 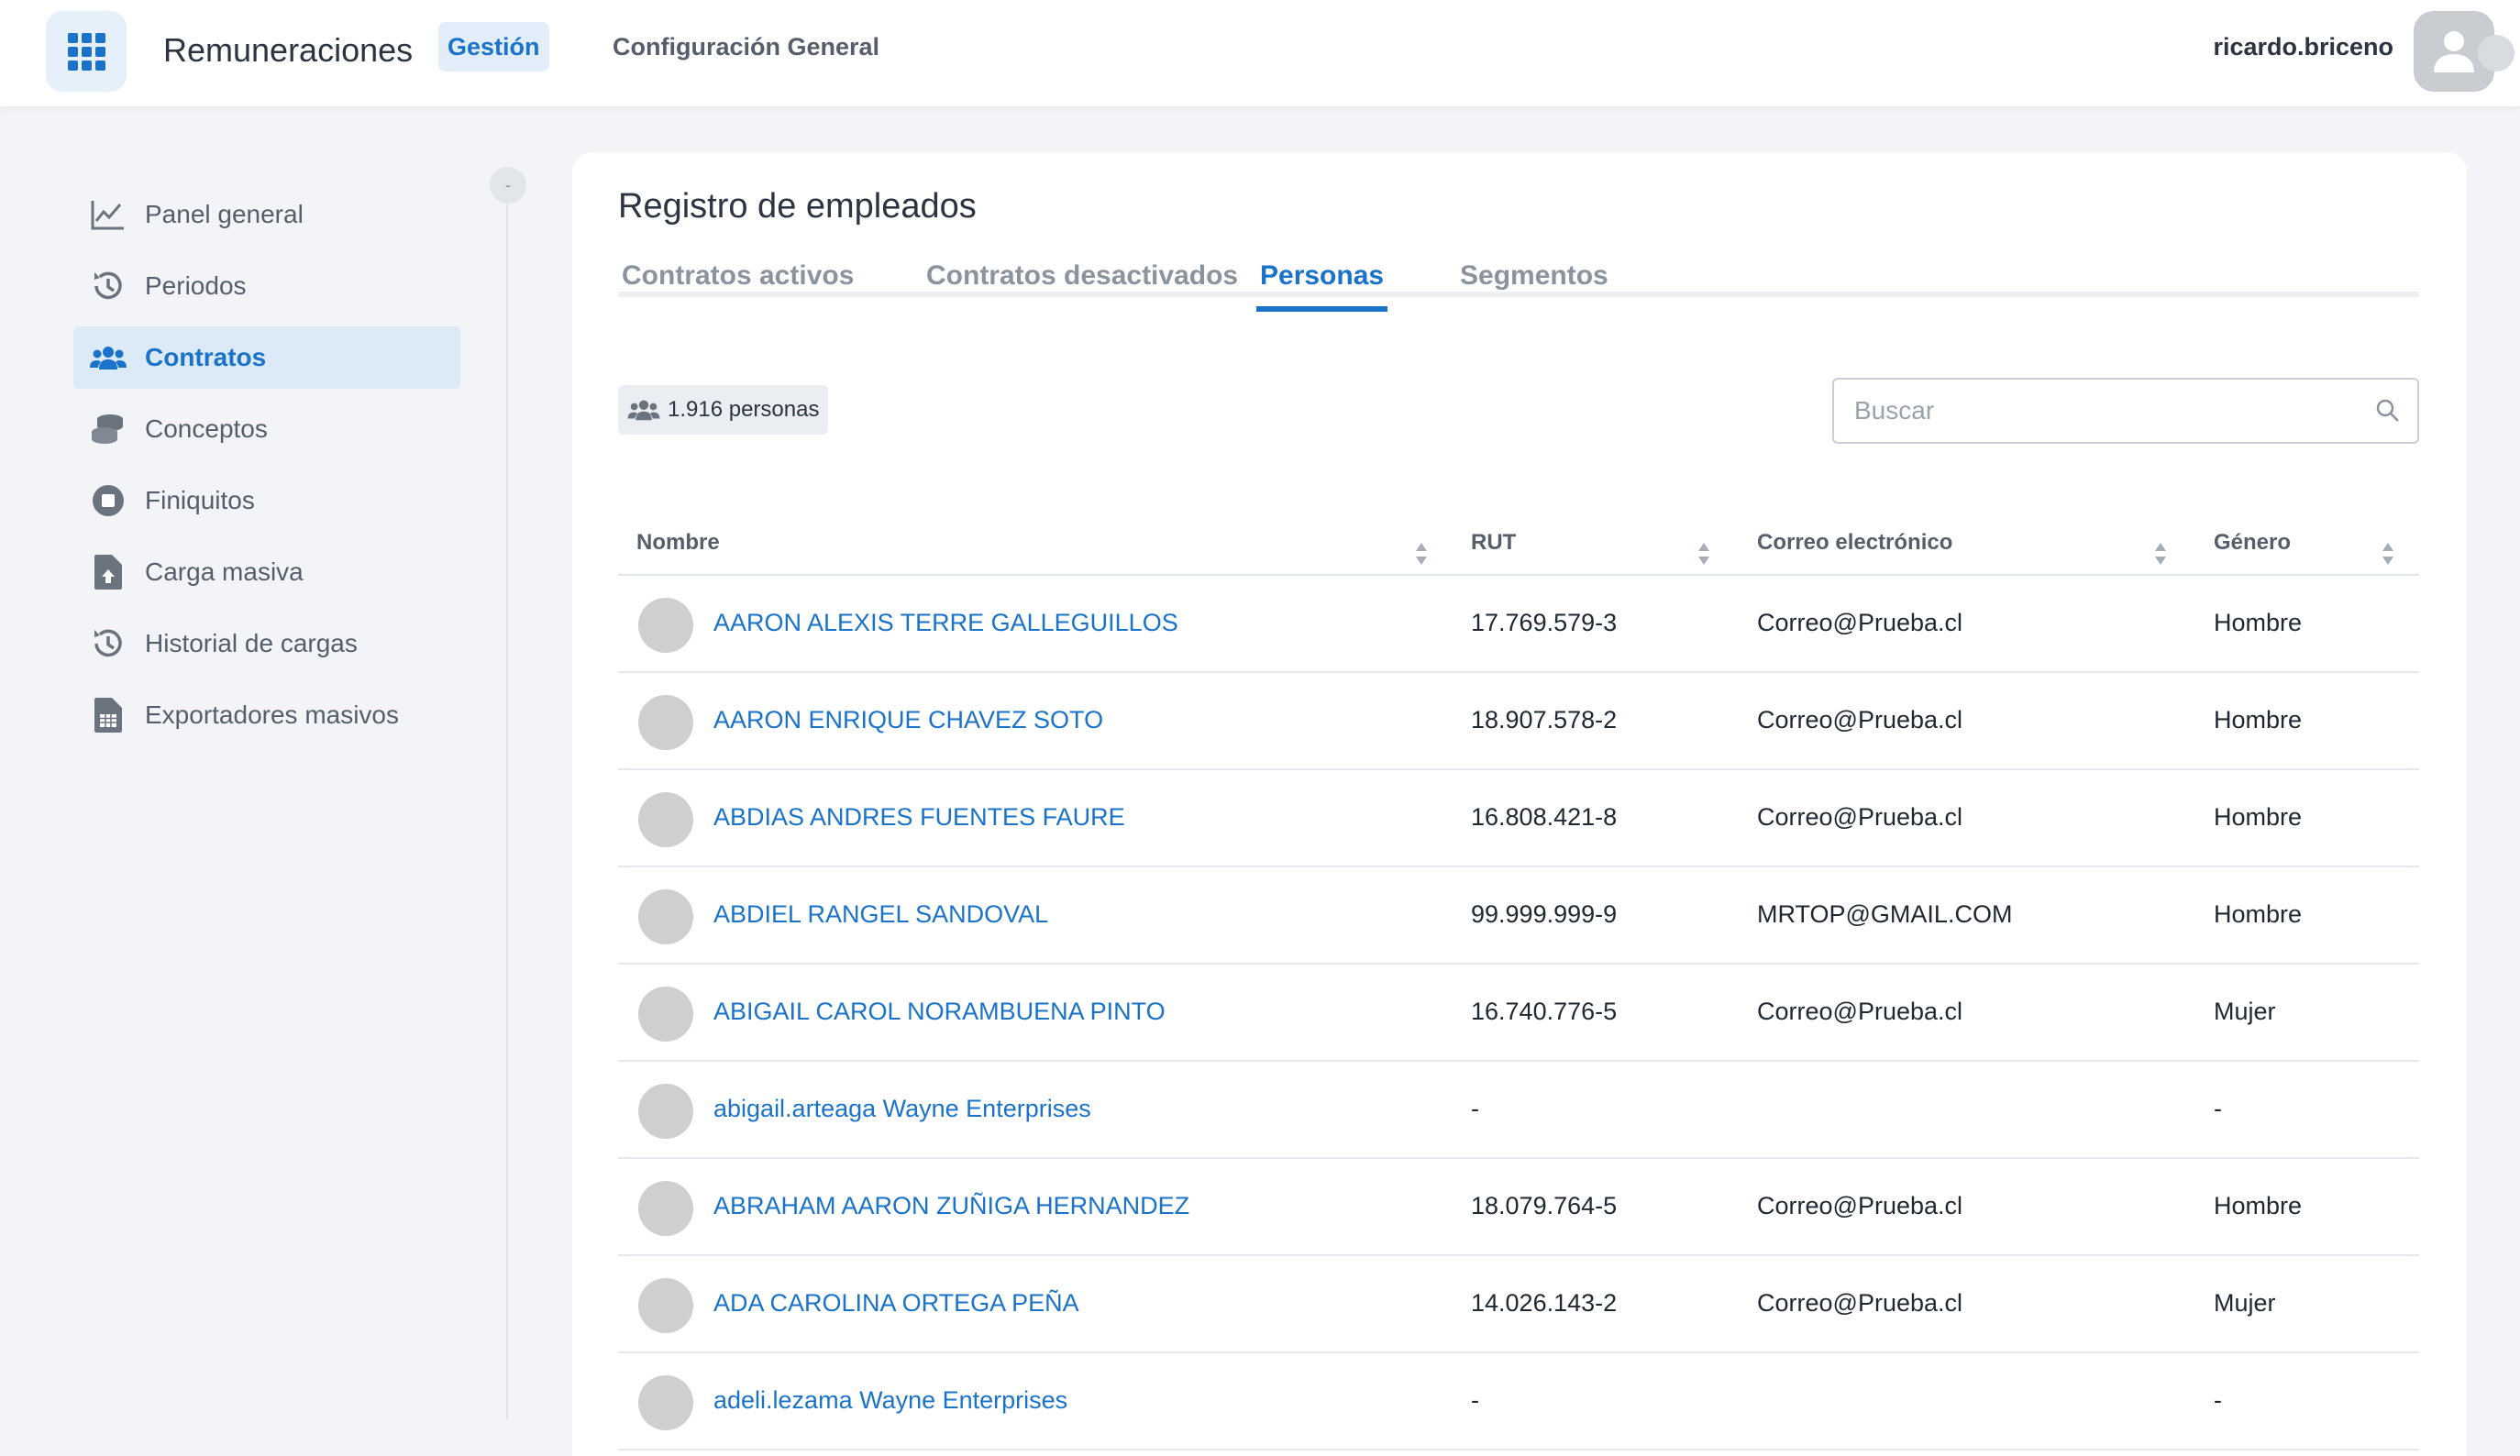 What do you see at coordinates (507, 811) in the screenshot?
I see `sidebar-divider` at bounding box center [507, 811].